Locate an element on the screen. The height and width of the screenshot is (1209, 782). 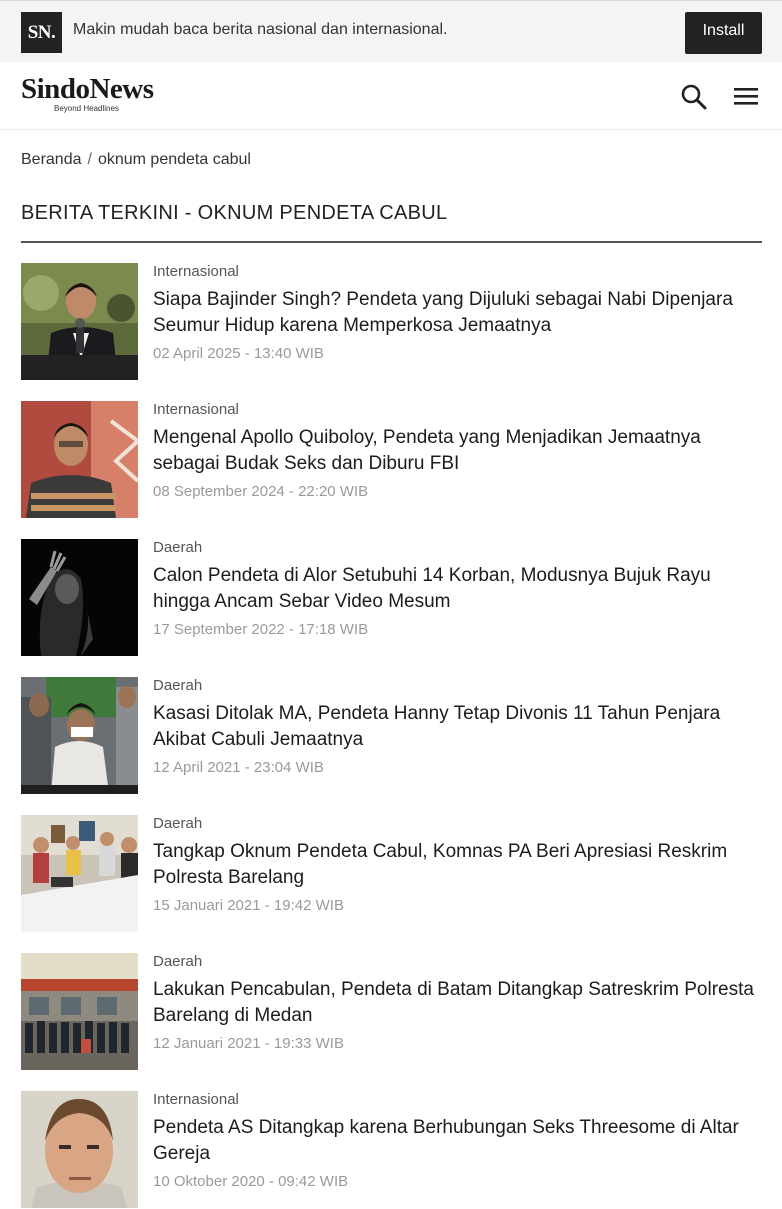
breadcrumb-home-link: Beranda is located at coordinates (51, 159).